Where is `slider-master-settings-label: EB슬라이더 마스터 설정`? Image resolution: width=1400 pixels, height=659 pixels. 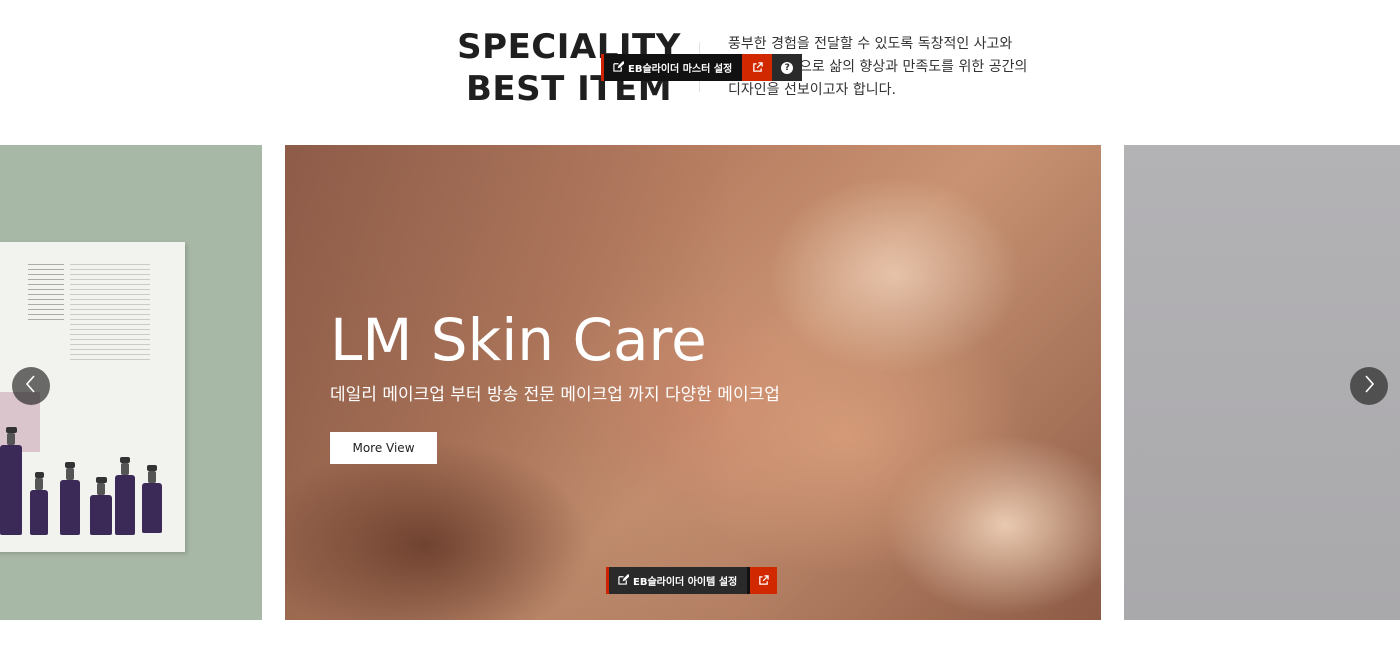 slider-master-settings-label: EB슬라이더 마스터 설정 is located at coordinates (680, 69).